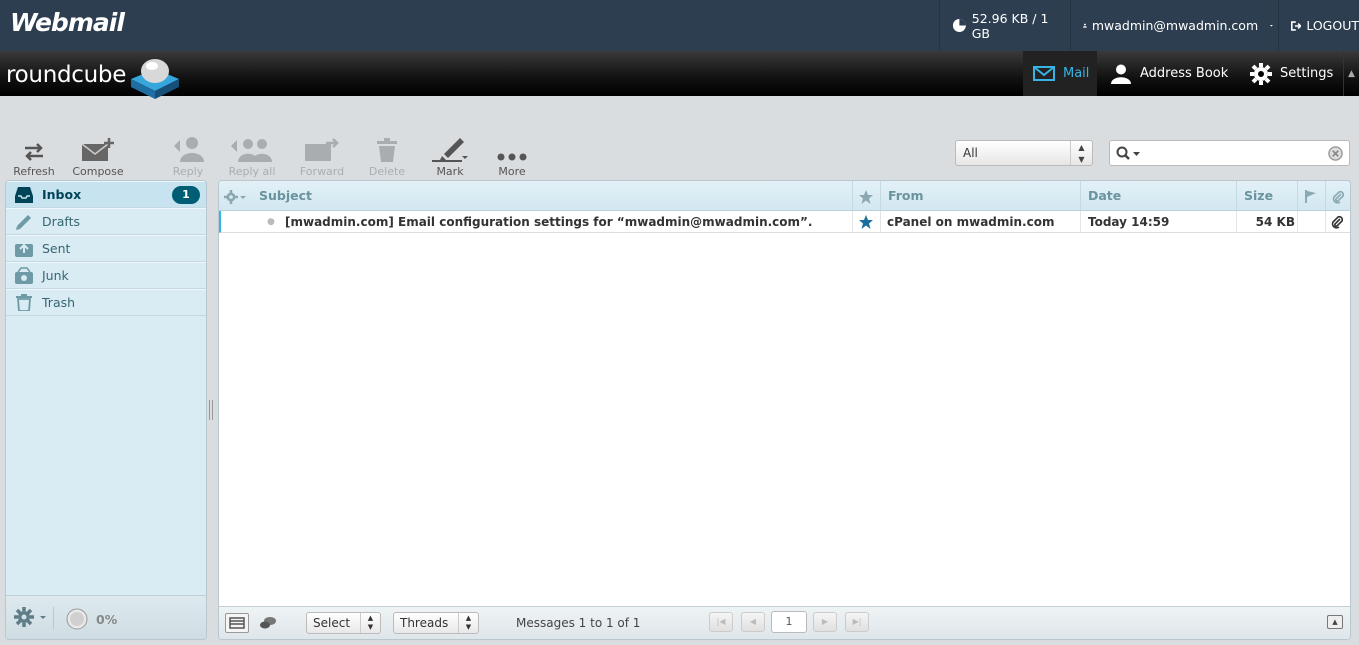 The width and height of the screenshot is (1359, 645). I want to click on folder-list: Inbox 1 Drafts Sent Junk Trash 0%, so click(106, 410).